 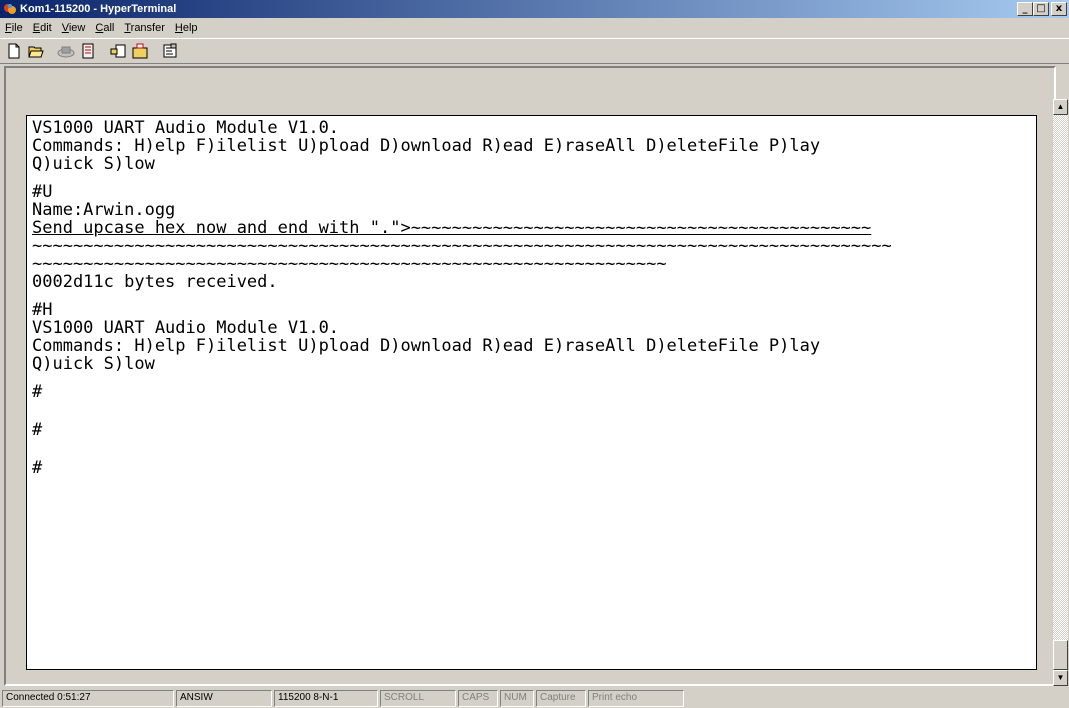 What do you see at coordinates (74, 28) in the screenshot?
I see `menu-view: View` at bounding box center [74, 28].